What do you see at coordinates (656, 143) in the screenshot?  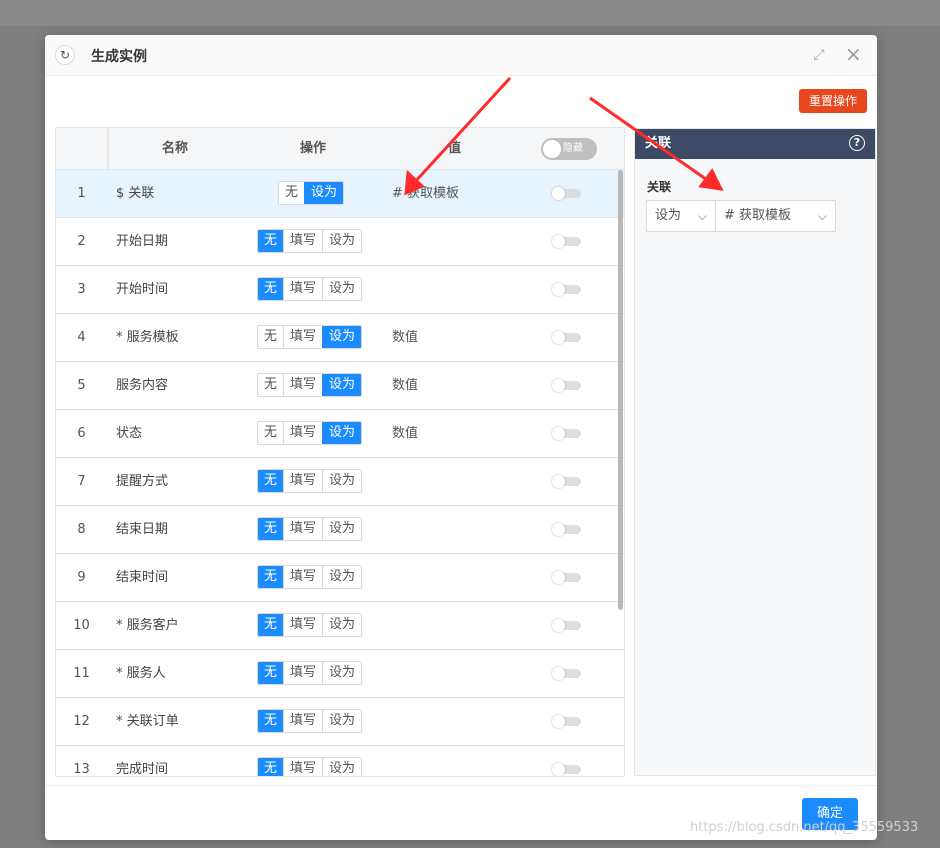 I see `arrow-to-relation-panel` at bounding box center [656, 143].